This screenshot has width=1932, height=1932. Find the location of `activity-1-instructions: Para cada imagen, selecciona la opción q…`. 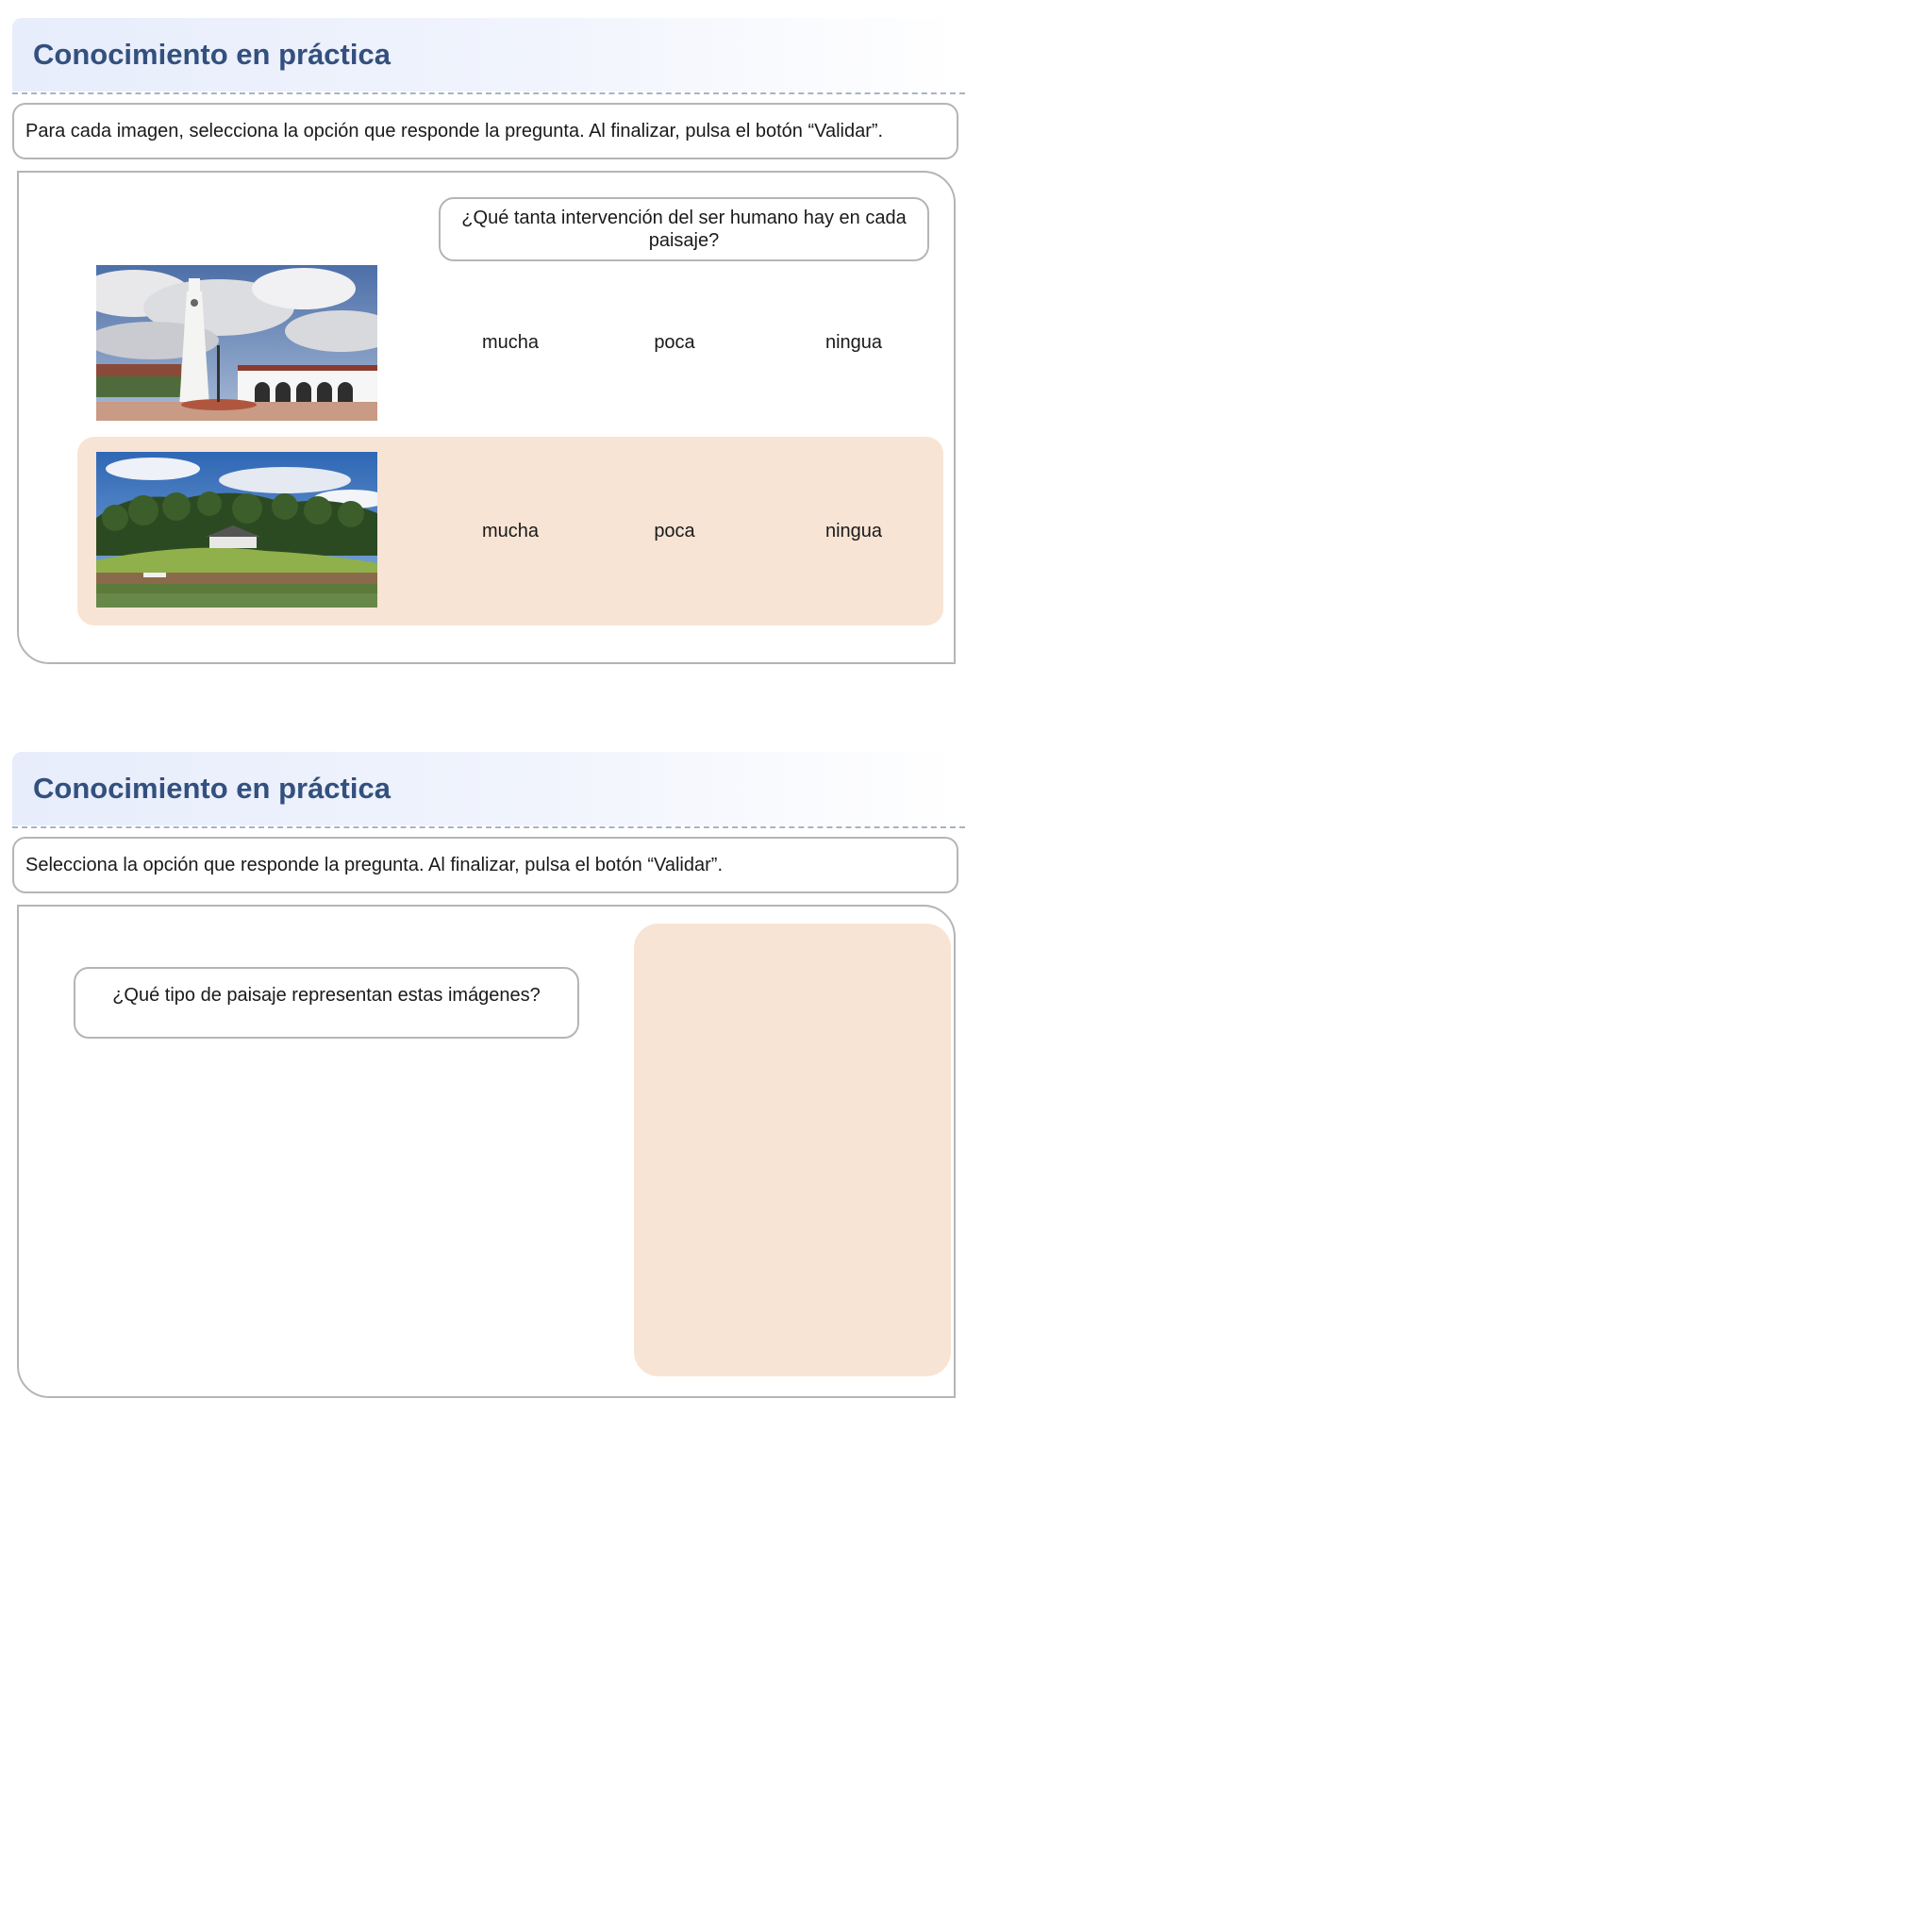

activity-1-instructions: Para cada imagen, selecciona la opción q… is located at coordinates (485, 131).